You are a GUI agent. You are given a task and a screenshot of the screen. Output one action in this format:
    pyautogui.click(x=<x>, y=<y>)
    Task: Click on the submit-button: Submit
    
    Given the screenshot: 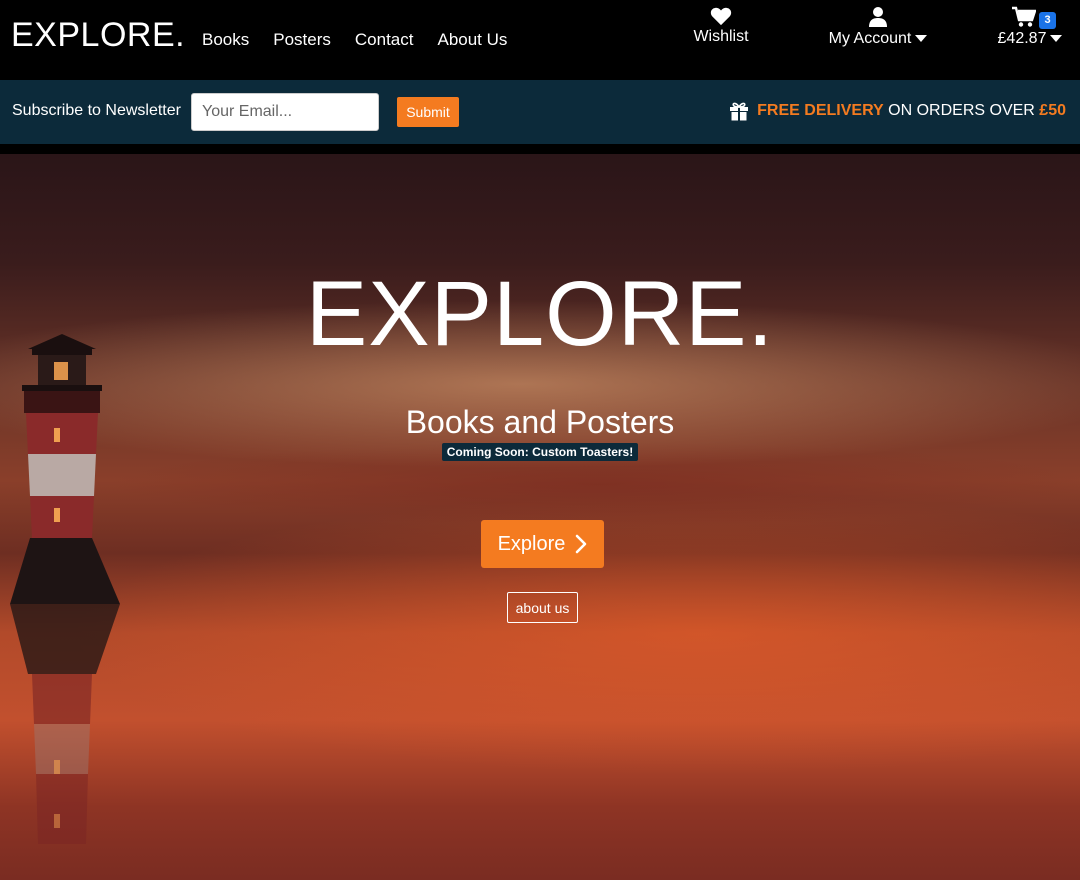 What is the action you would take?
    pyautogui.click(x=428, y=112)
    